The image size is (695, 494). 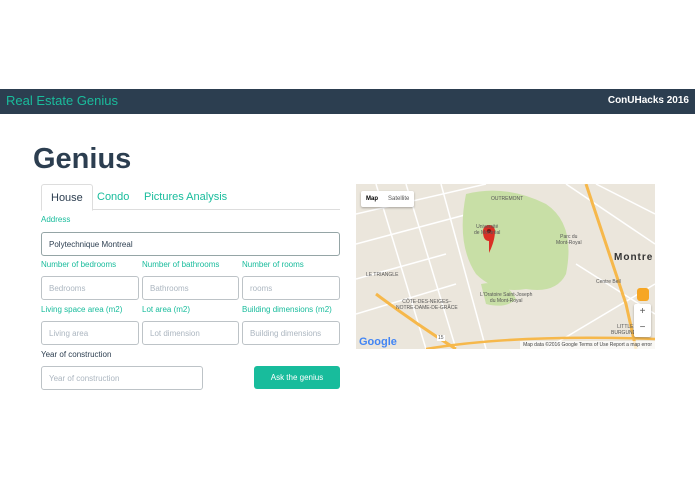 What do you see at coordinates (166, 309) in the screenshot?
I see `lot-area-label: Lot area (m2)` at bounding box center [166, 309].